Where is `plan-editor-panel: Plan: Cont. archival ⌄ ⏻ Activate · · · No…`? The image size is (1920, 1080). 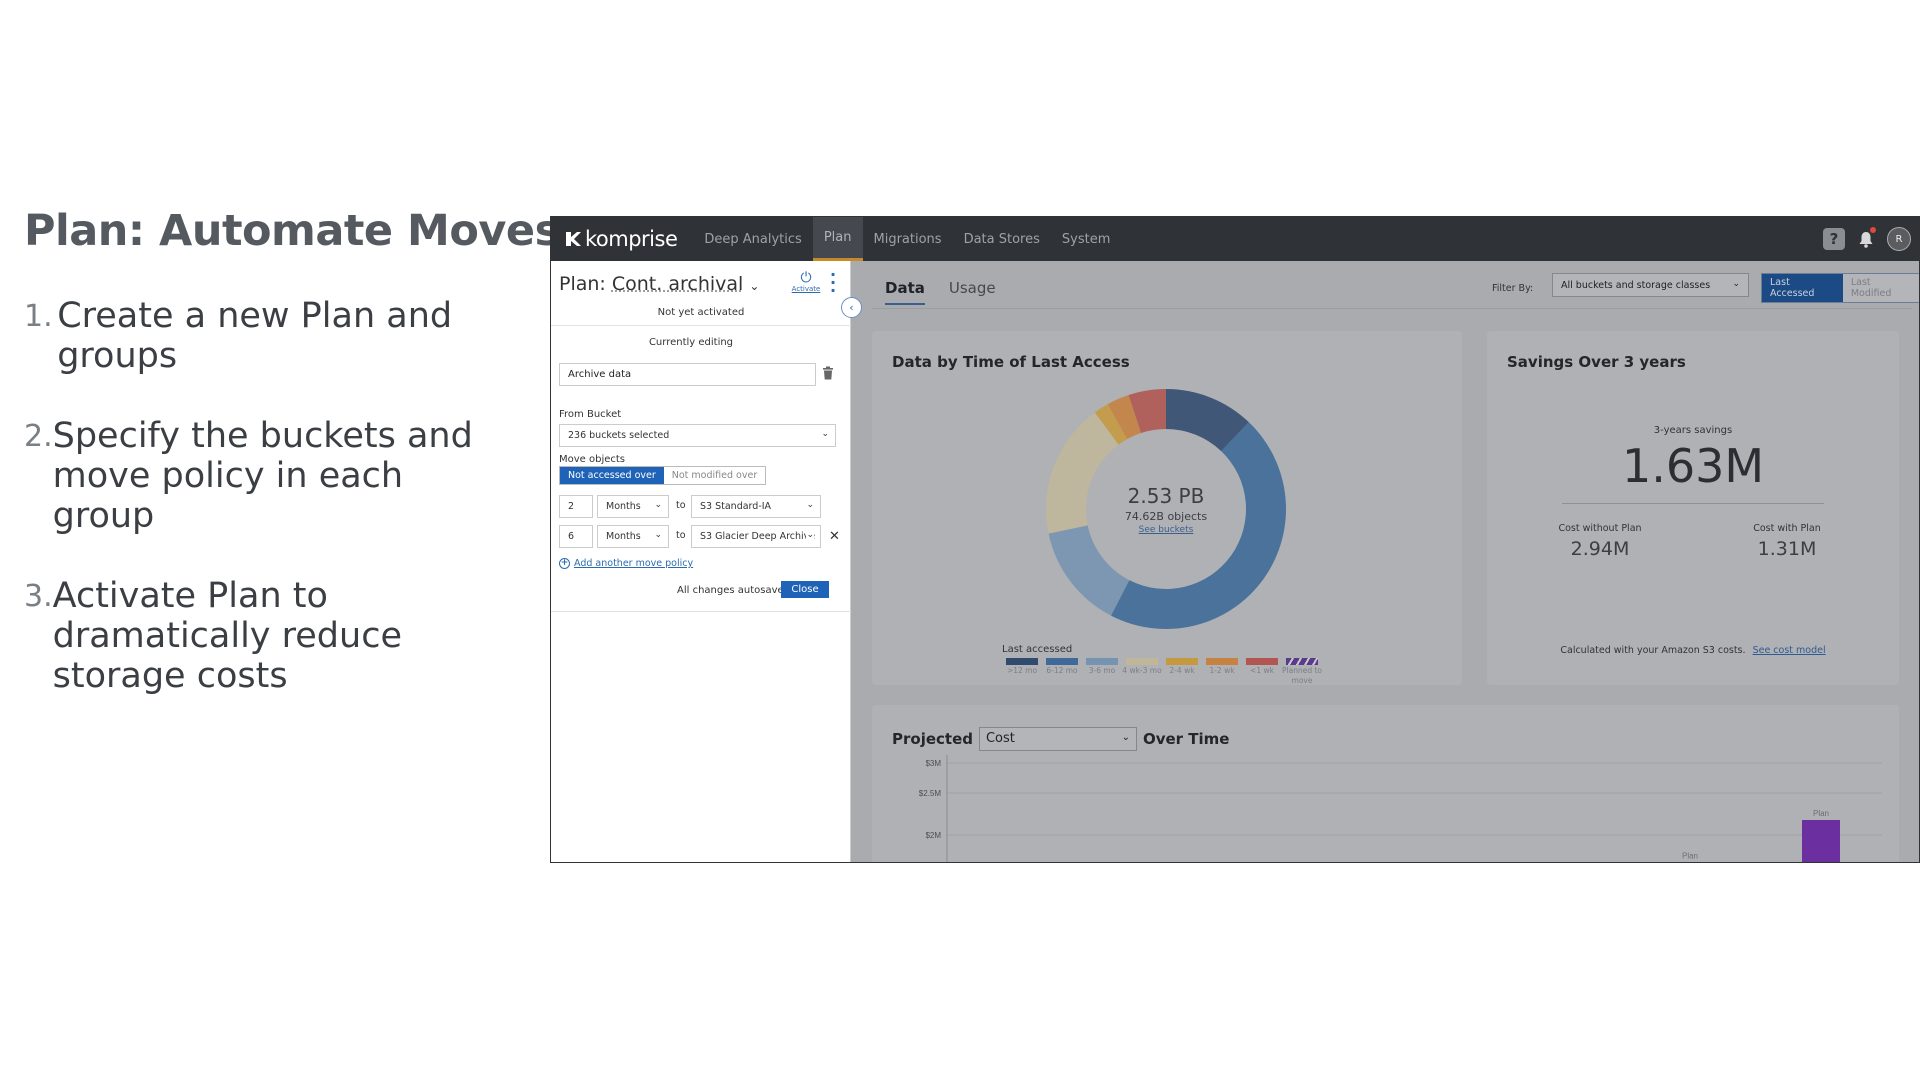 plan-editor-panel: Plan: Cont. archival ⌄ ⏻ Activate · · · No… is located at coordinates (701, 561).